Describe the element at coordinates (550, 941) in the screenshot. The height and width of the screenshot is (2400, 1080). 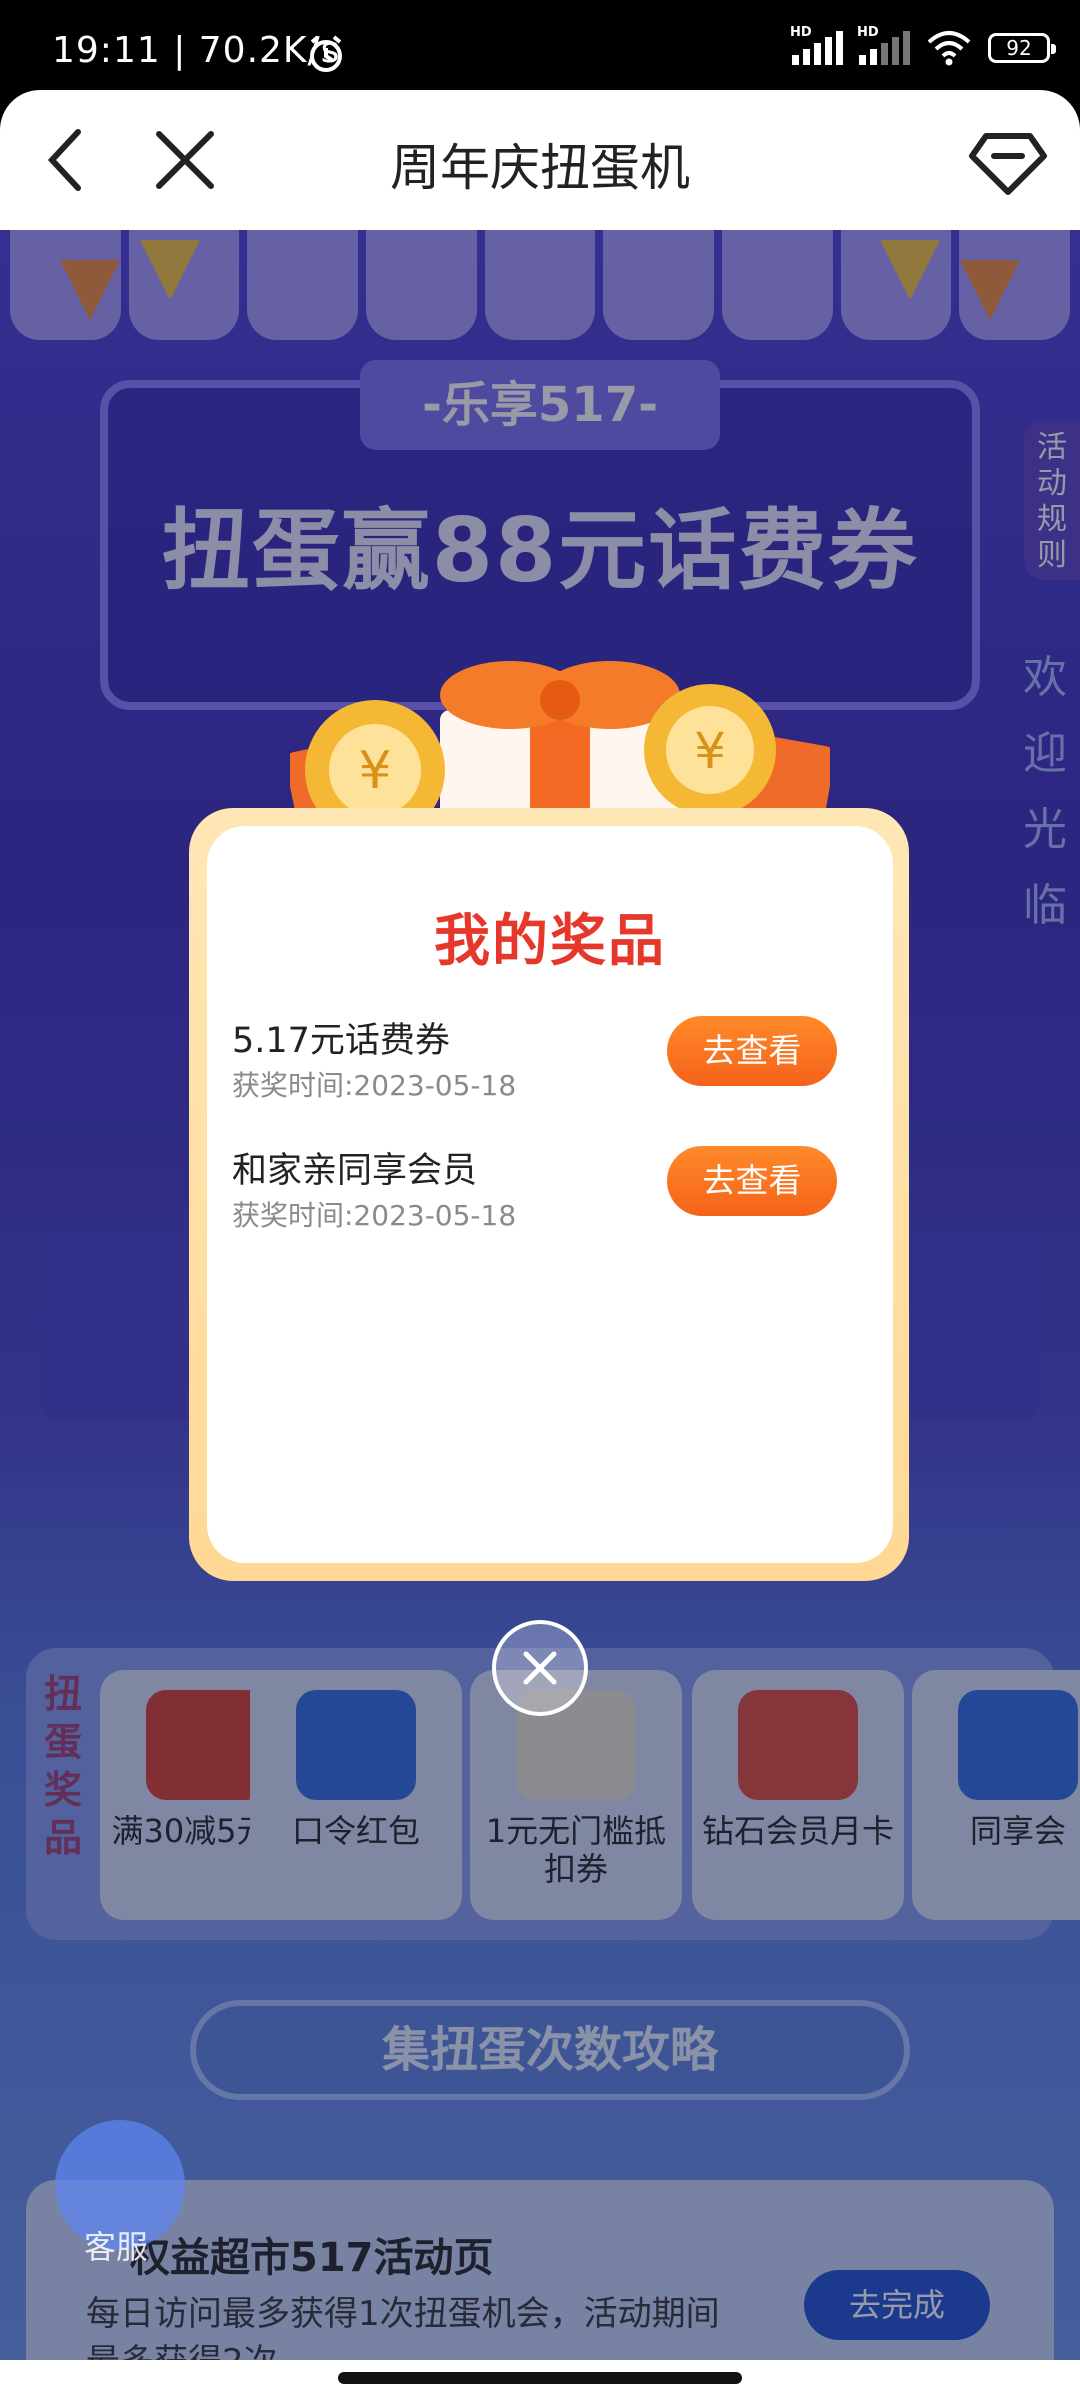
I see `modal-title: 我的奖品` at that location.